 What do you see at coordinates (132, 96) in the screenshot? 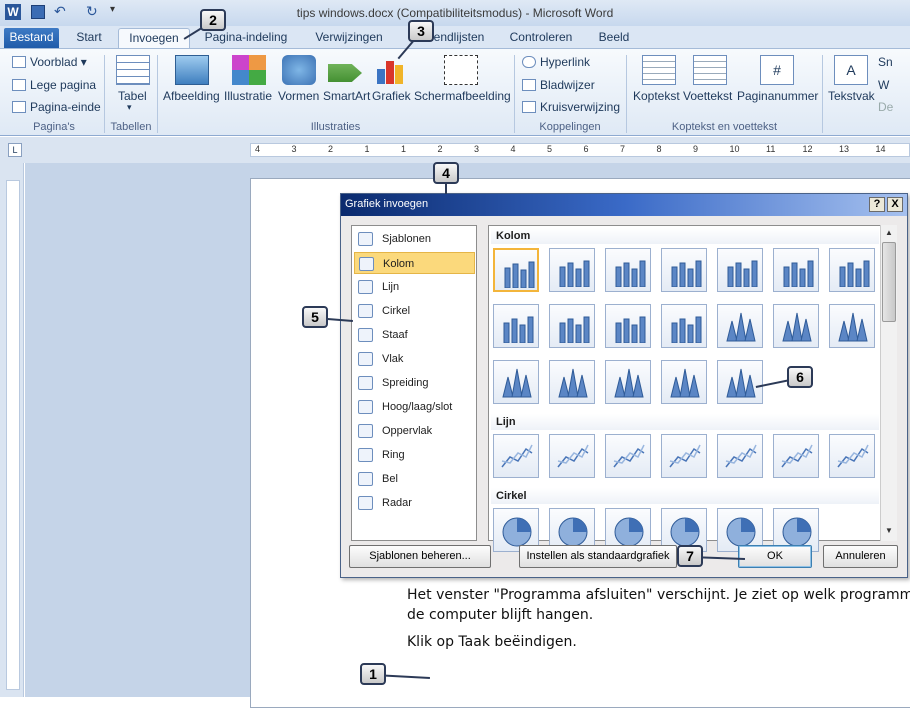
I see `tabel-button: Tabel` at bounding box center [132, 96].